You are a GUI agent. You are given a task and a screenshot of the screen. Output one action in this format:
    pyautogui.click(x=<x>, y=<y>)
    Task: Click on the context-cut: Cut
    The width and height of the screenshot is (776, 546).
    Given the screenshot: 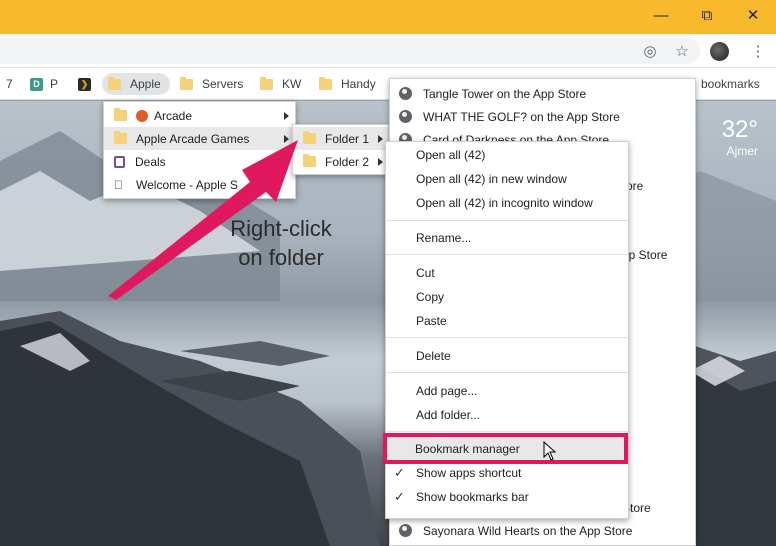 What is the action you would take?
    pyautogui.click(x=507, y=272)
    